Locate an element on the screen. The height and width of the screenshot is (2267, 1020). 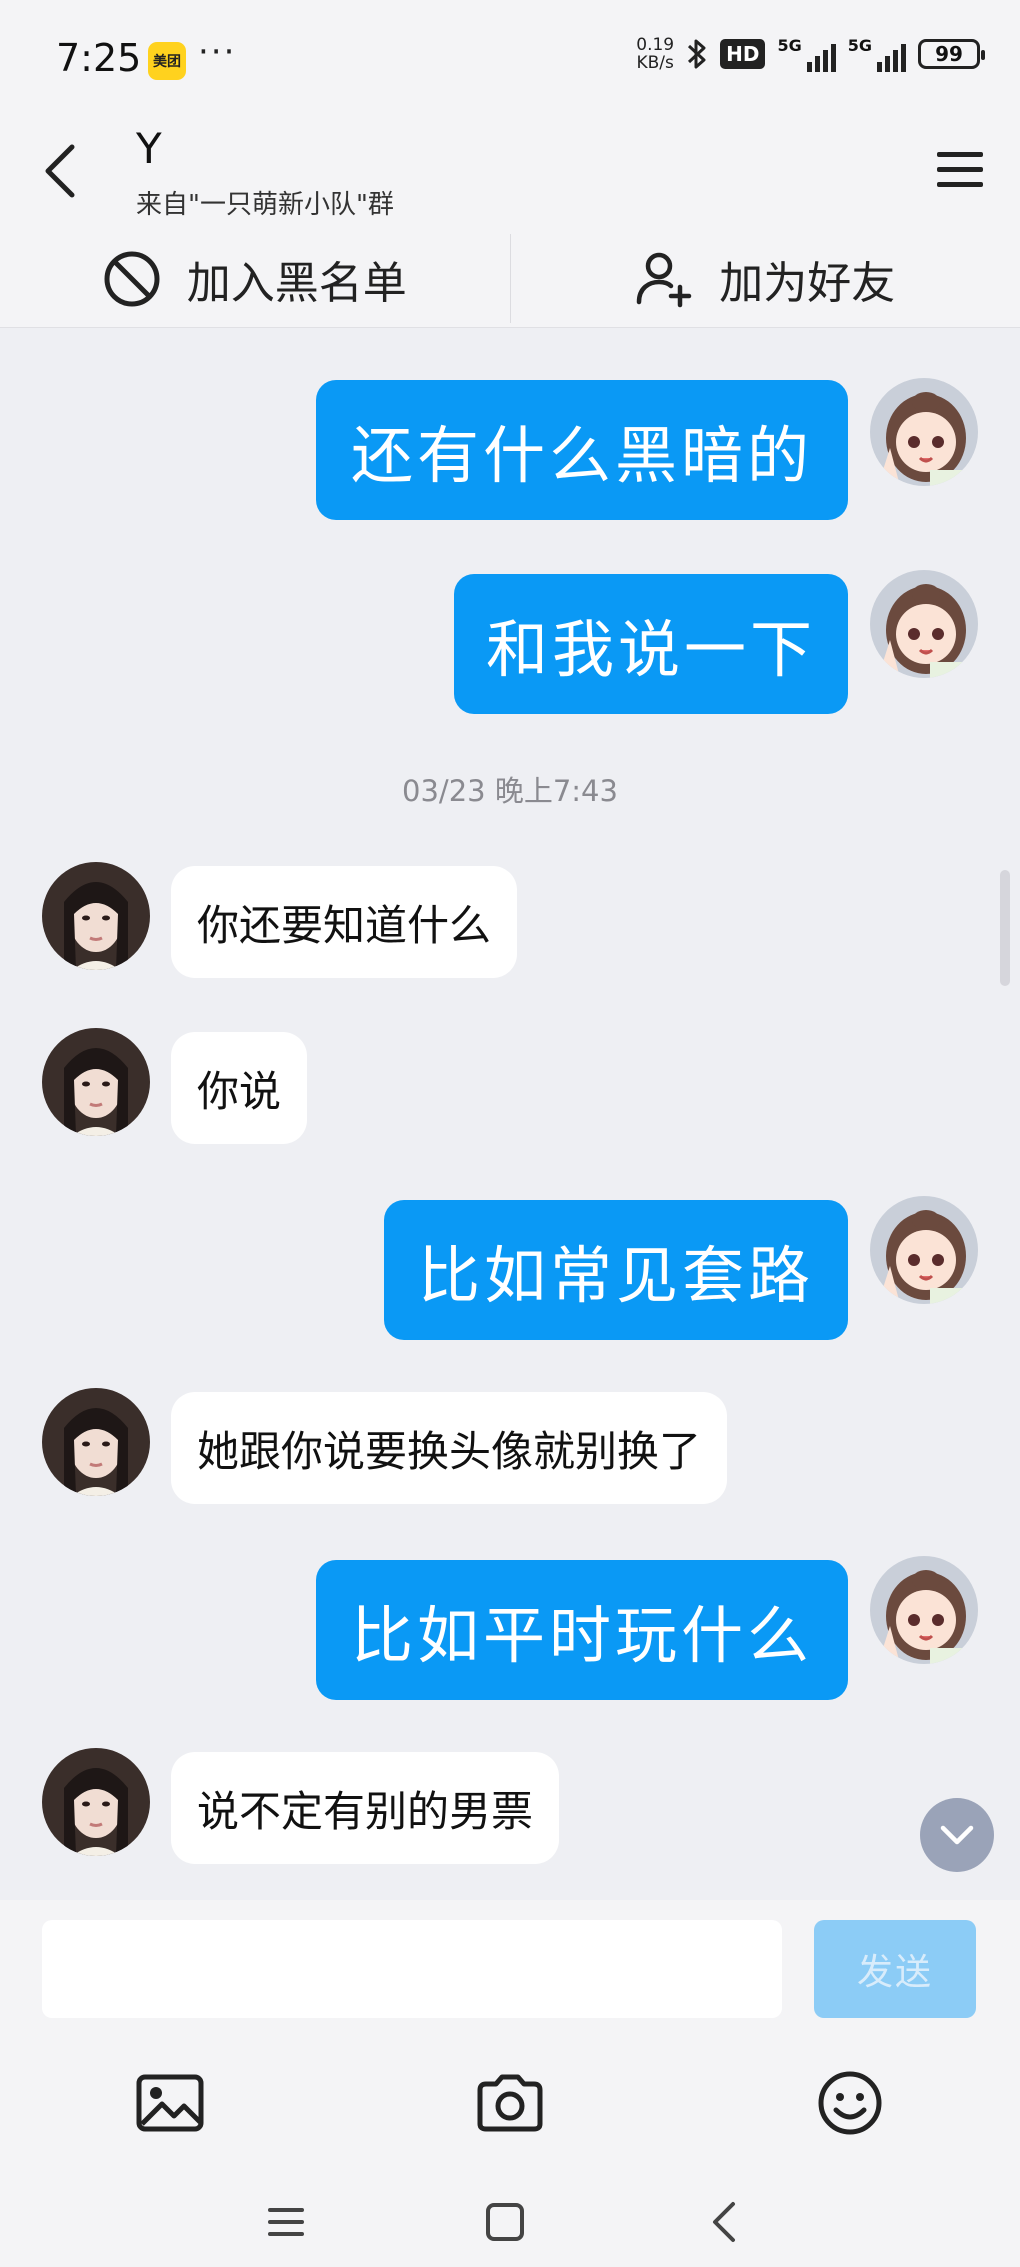
chevron-down-icon is located at coordinates (957, 1835).